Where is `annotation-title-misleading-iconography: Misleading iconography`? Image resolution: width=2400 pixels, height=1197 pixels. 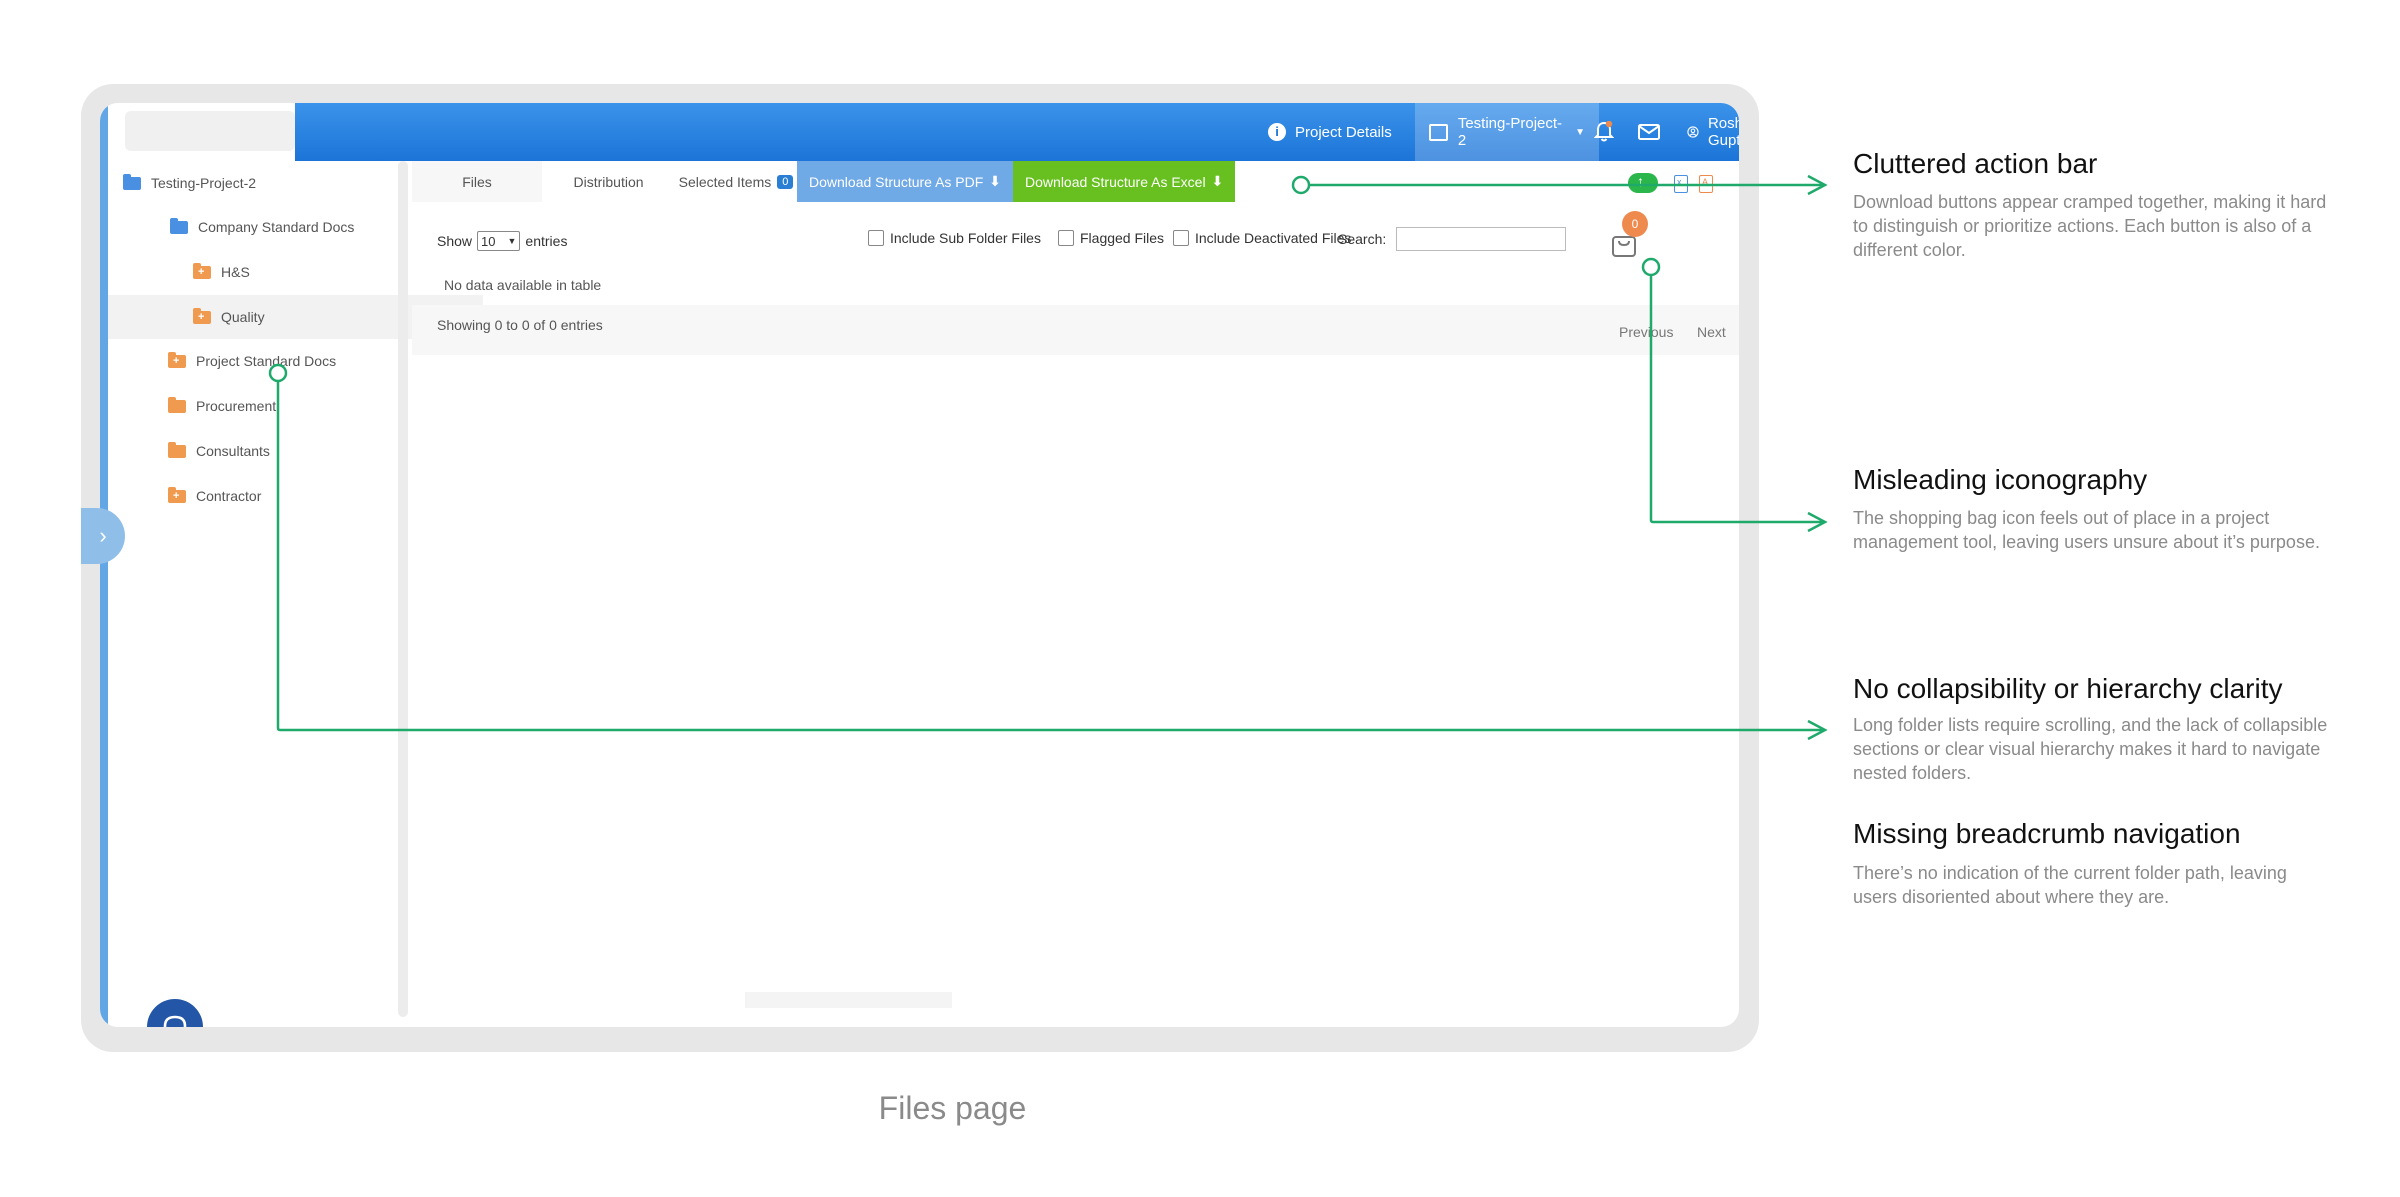 annotation-title-misleading-iconography: Misleading iconography is located at coordinates (2000, 479).